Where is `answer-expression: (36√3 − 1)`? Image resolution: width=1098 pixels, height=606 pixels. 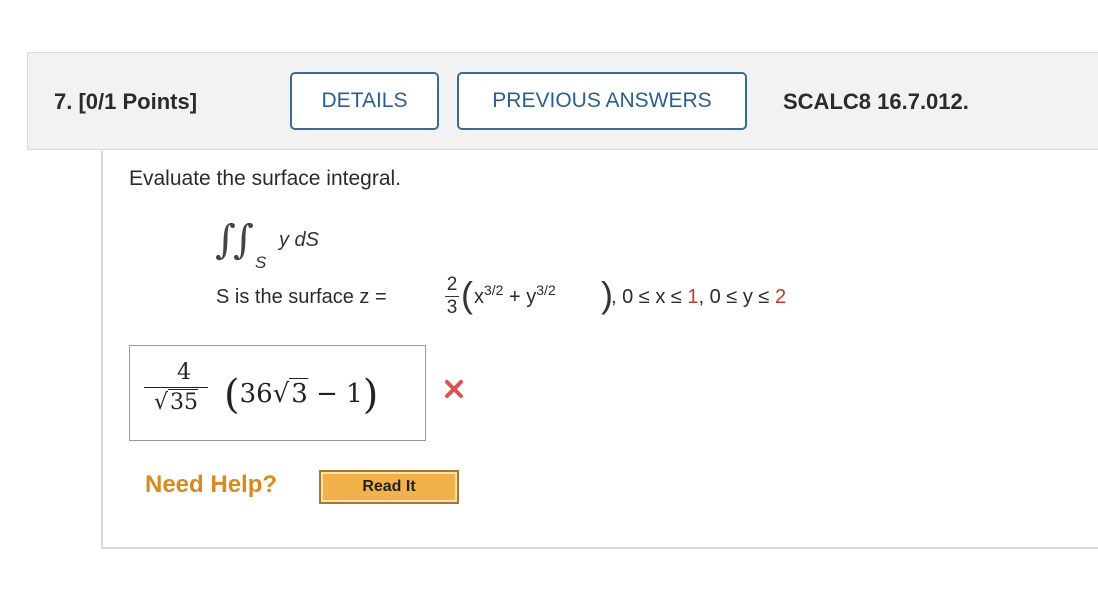
answer-expression: (36√3 − 1) is located at coordinates (301, 392).